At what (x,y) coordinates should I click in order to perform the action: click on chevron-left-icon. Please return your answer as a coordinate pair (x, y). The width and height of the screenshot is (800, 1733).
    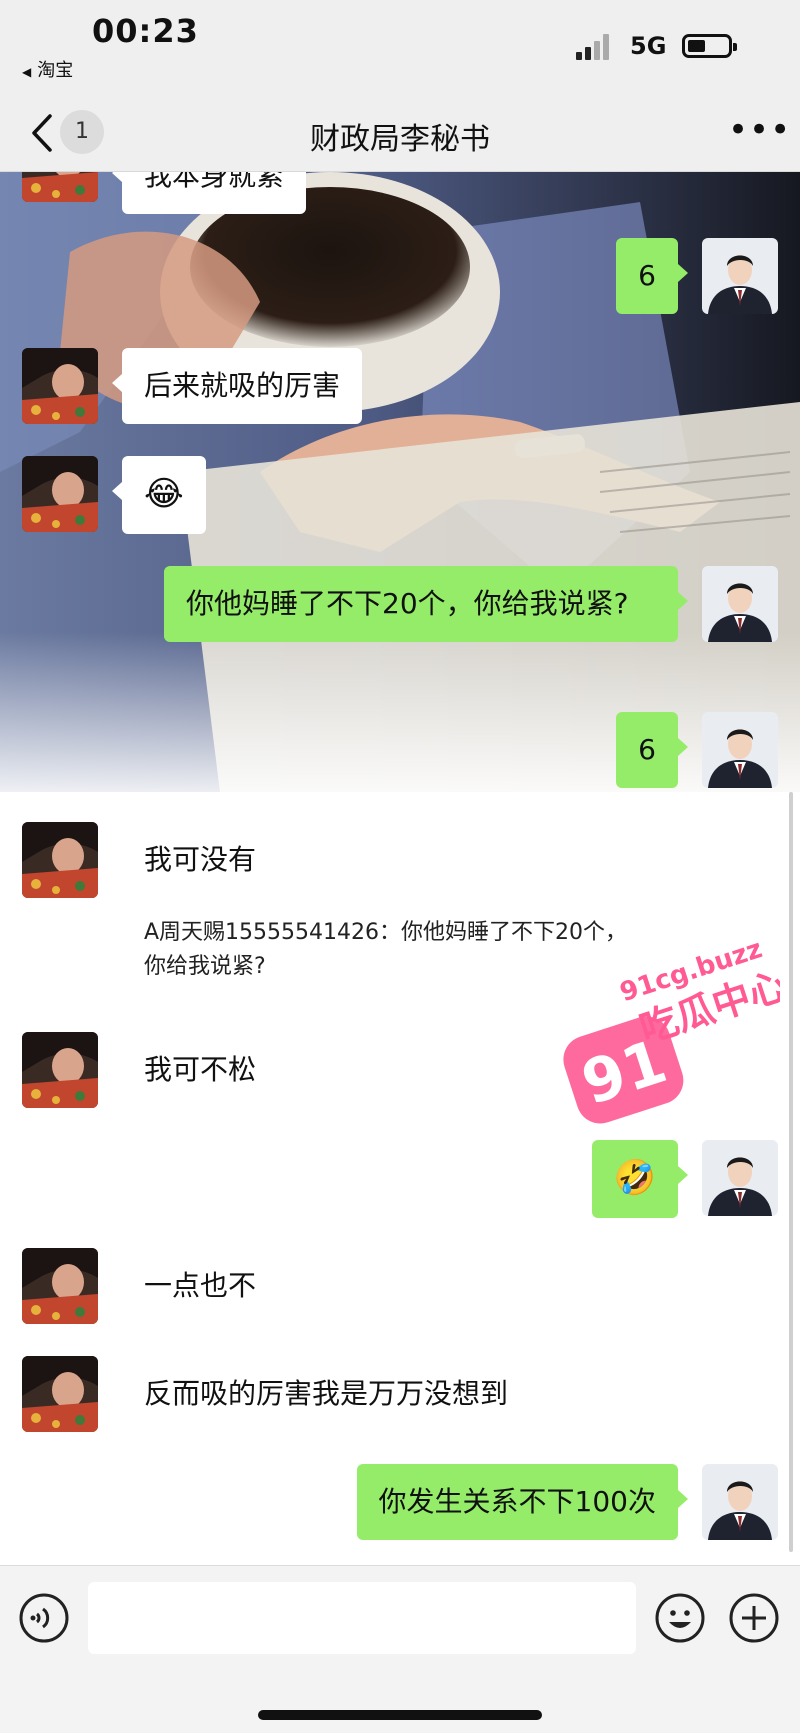
    Looking at the image, I should click on (42, 133).